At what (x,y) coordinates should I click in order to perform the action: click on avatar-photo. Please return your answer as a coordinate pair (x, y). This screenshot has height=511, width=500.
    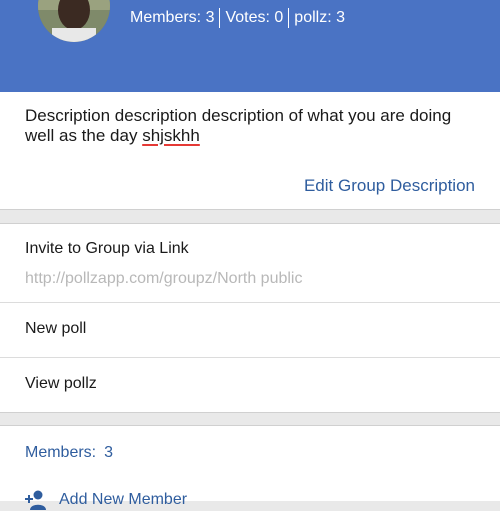
    Looking at the image, I should click on (74, 21).